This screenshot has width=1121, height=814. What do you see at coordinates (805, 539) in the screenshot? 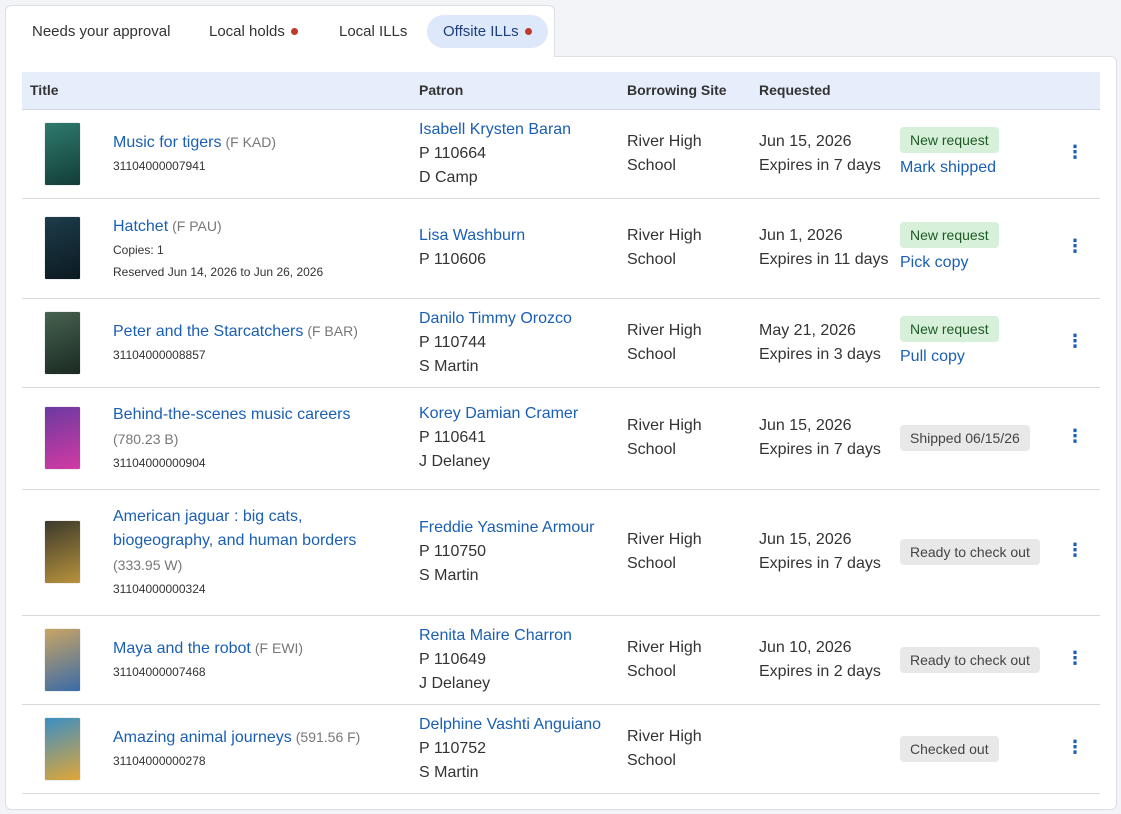
I see `requested-date: Jun 15, 2026` at bounding box center [805, 539].